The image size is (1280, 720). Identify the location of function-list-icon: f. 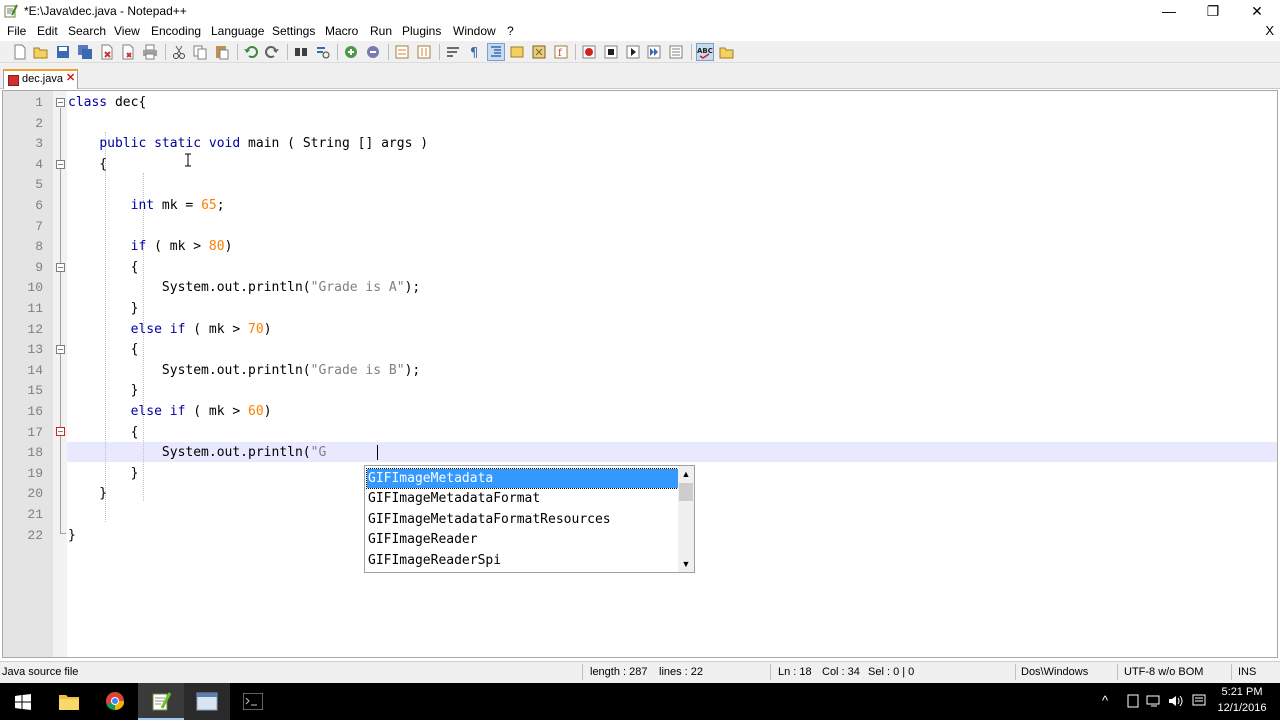
(561, 52).